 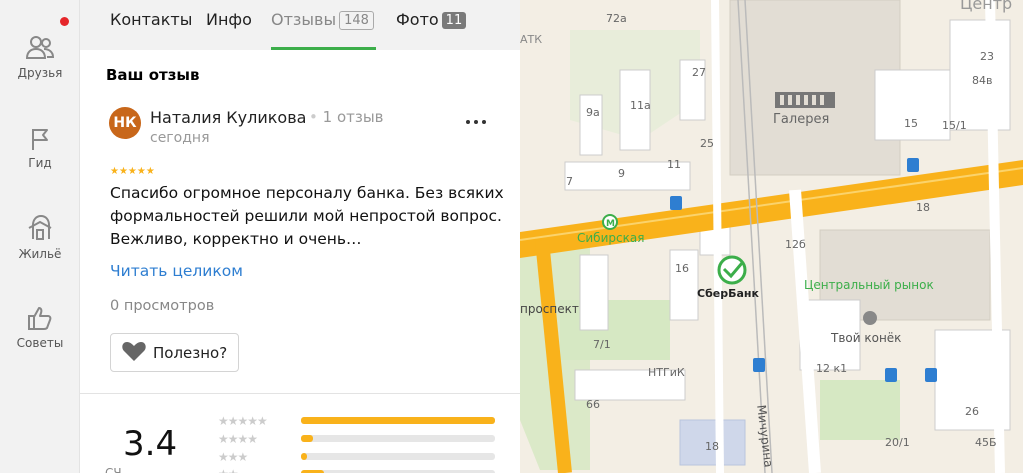 What do you see at coordinates (982, 80) in the screenshot?
I see `house-number: 84в` at bounding box center [982, 80].